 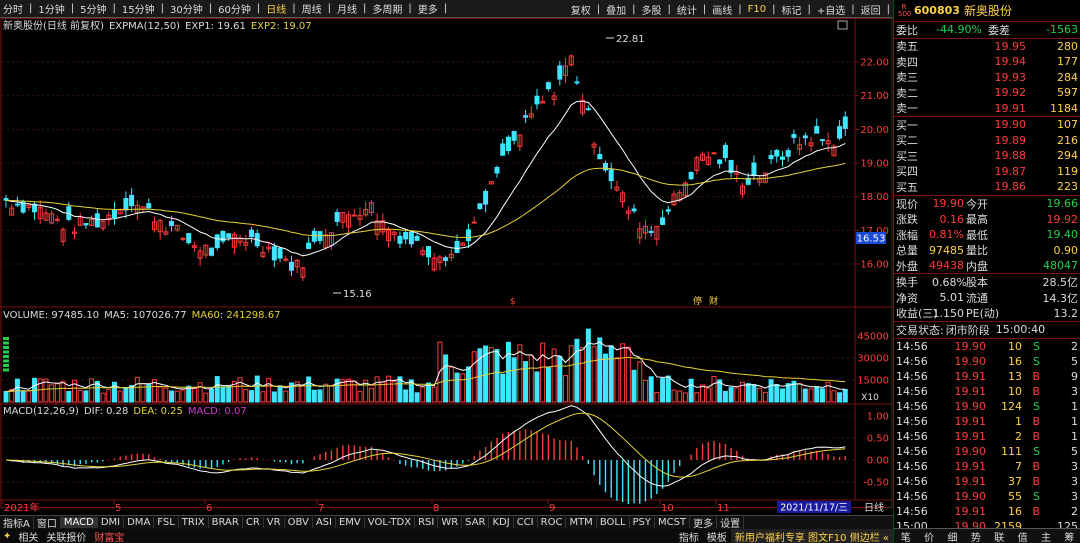 I want to click on period-tab: 多周期, so click(x=387, y=8).